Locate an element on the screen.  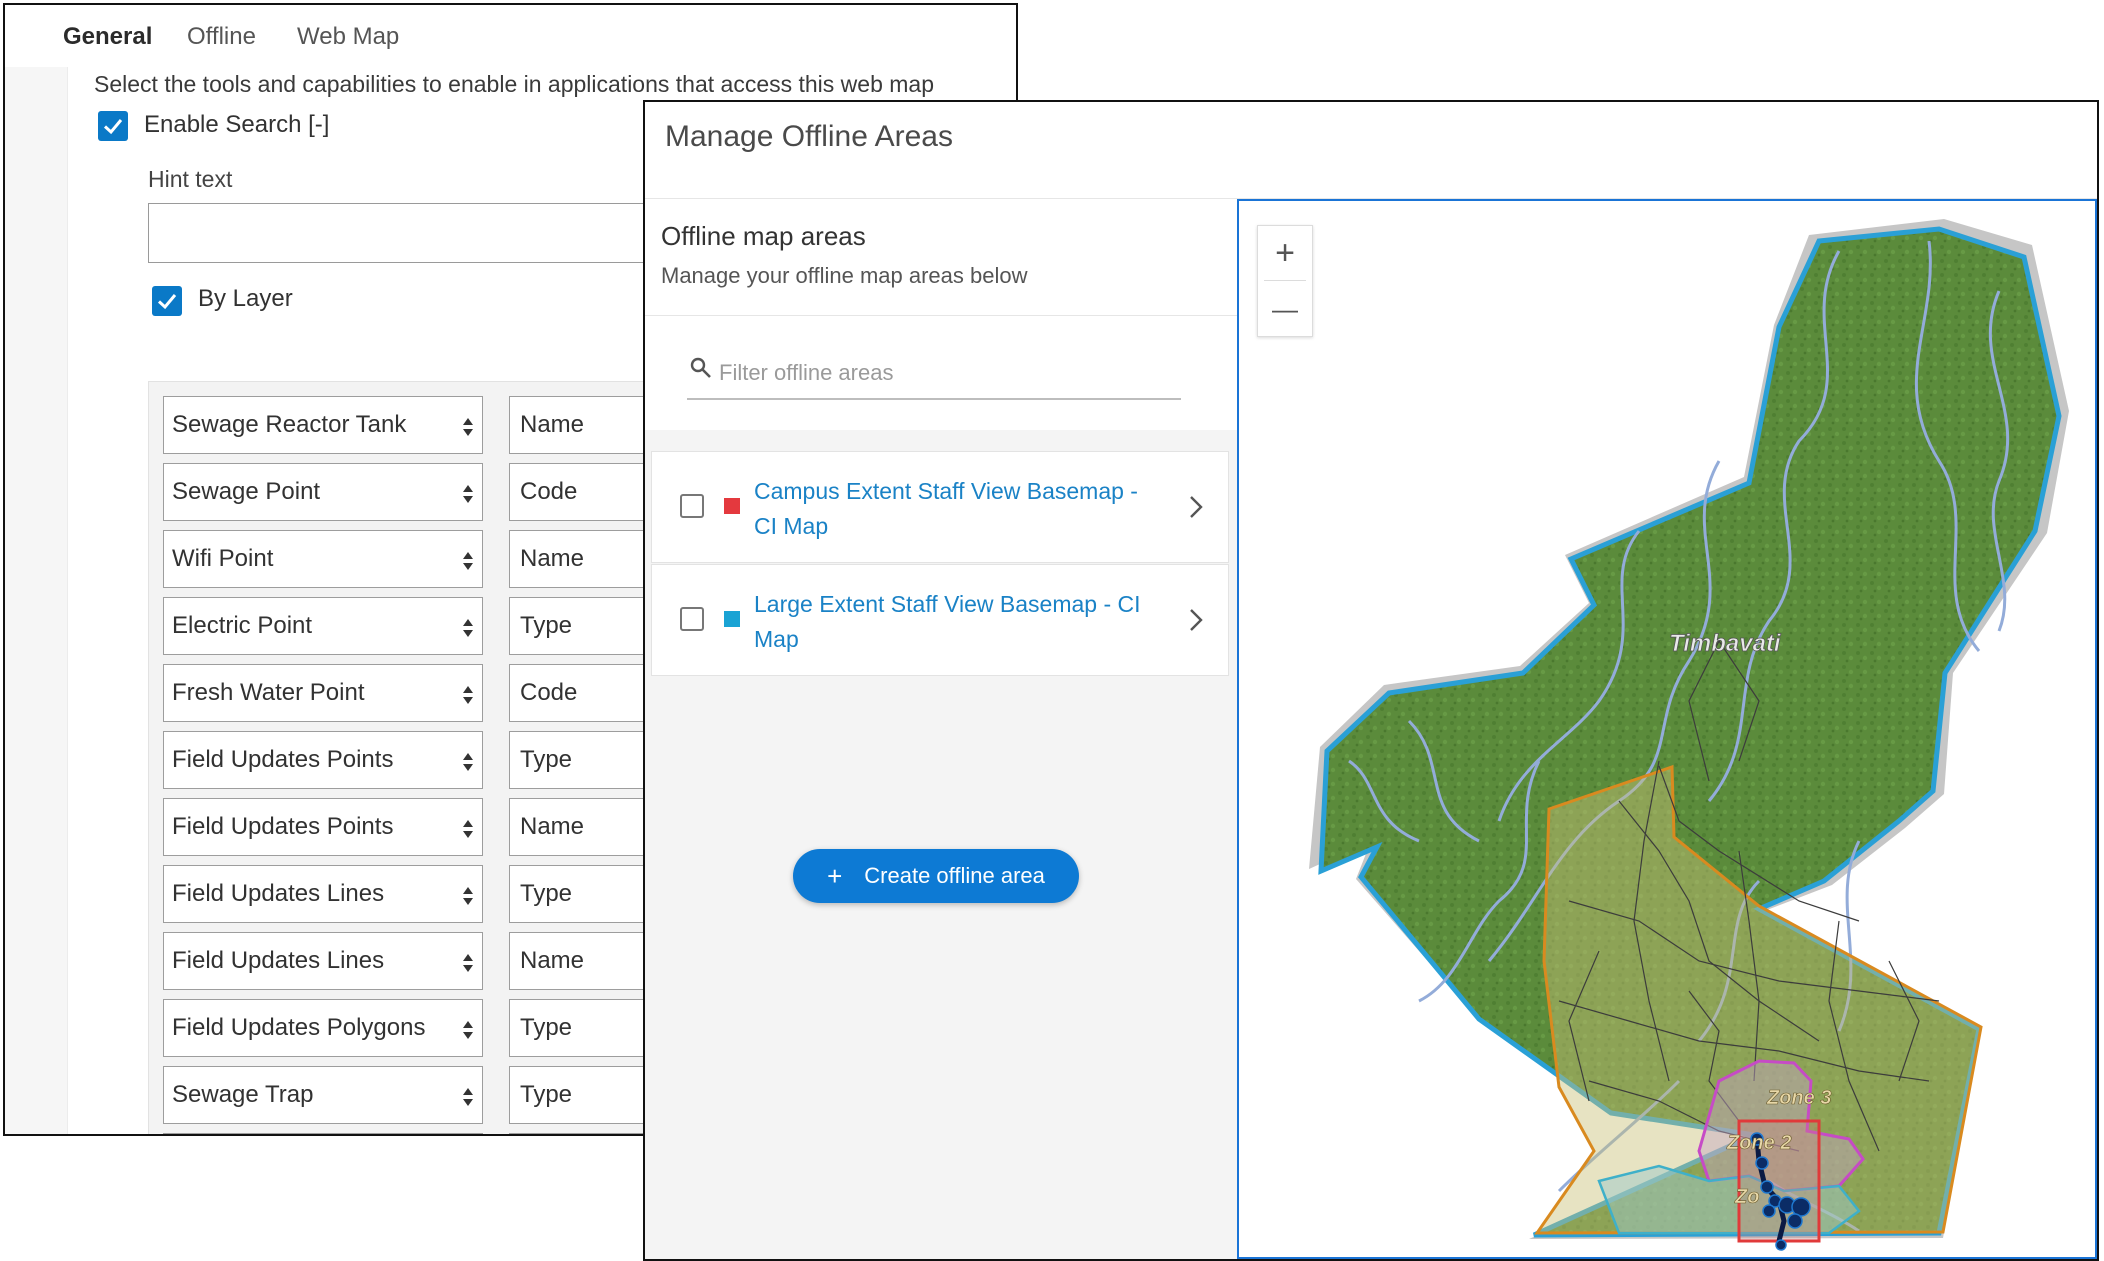
zoom-controls: + — is located at coordinates (1285, 281).